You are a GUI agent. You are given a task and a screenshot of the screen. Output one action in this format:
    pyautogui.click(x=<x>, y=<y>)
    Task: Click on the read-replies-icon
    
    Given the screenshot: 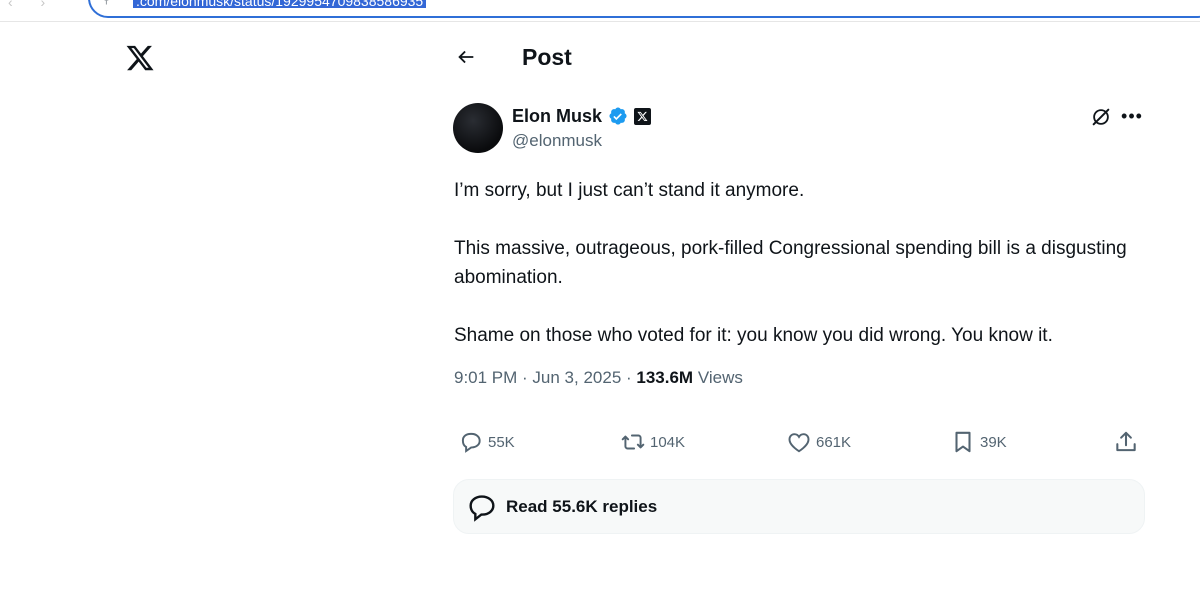 What is the action you would take?
    pyautogui.click(x=482, y=508)
    